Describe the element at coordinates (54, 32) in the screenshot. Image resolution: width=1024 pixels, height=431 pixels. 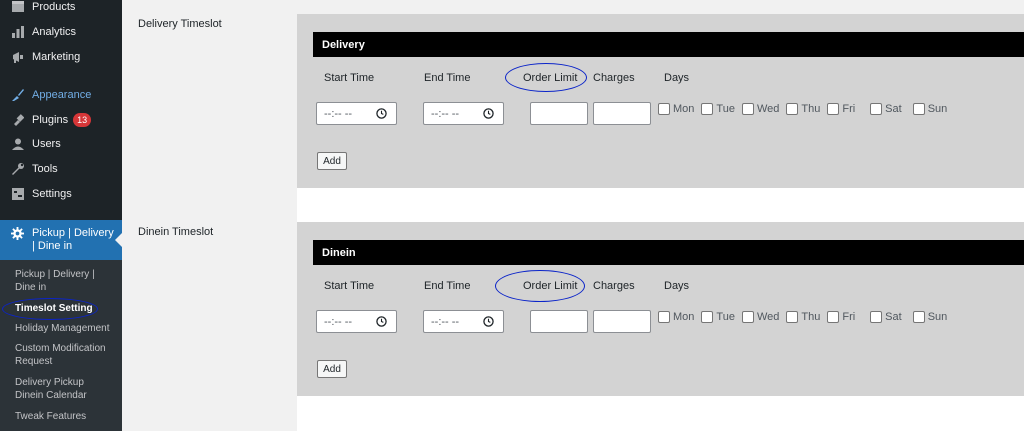
I see `sidebar-item-label: Analytics` at that location.